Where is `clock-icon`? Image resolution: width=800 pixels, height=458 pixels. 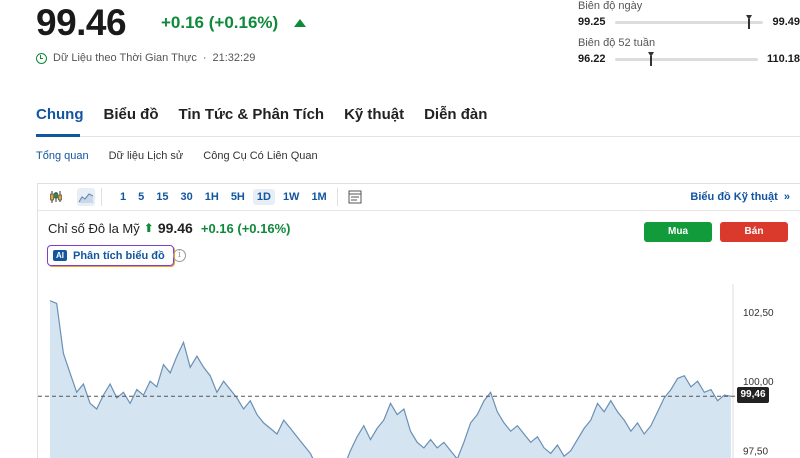
clock-icon is located at coordinates (41, 58).